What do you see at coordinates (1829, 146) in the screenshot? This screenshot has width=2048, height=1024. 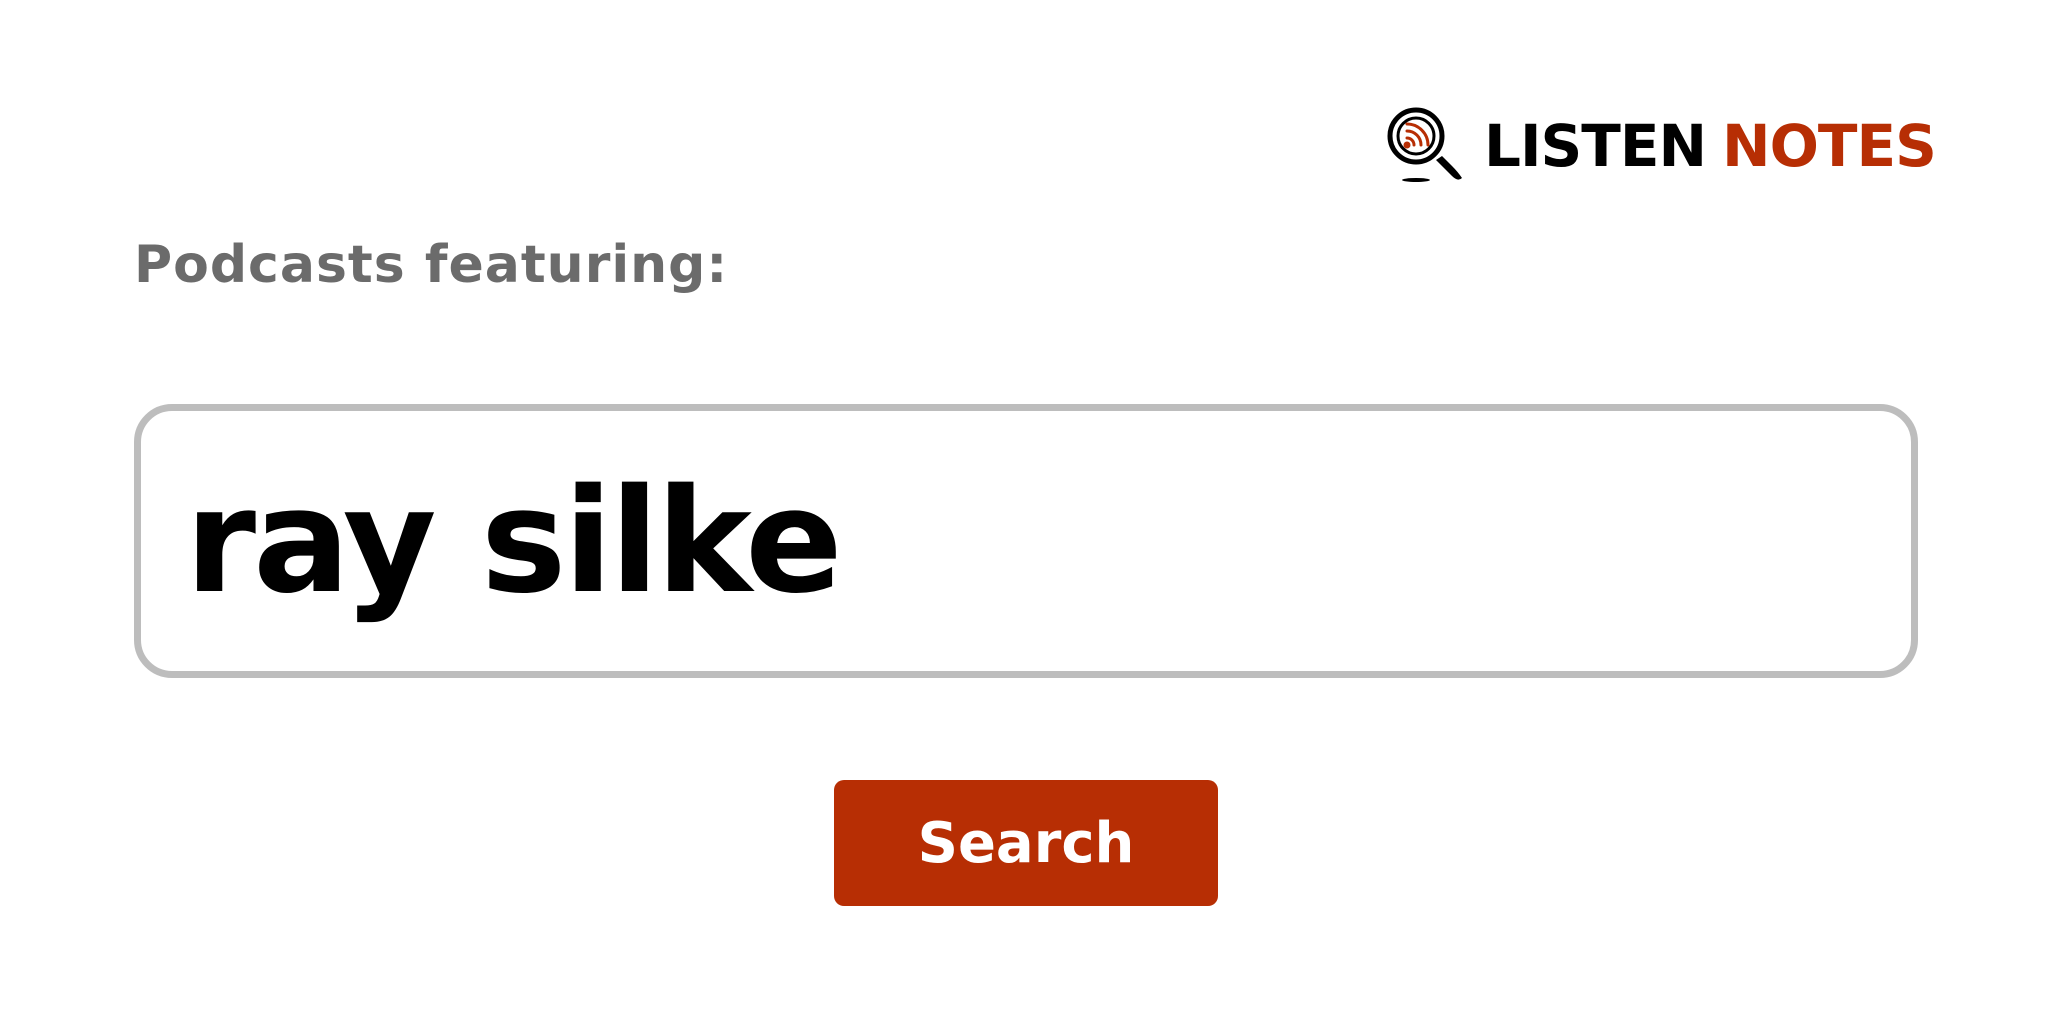 I see `logo-word-notes: NOTES` at bounding box center [1829, 146].